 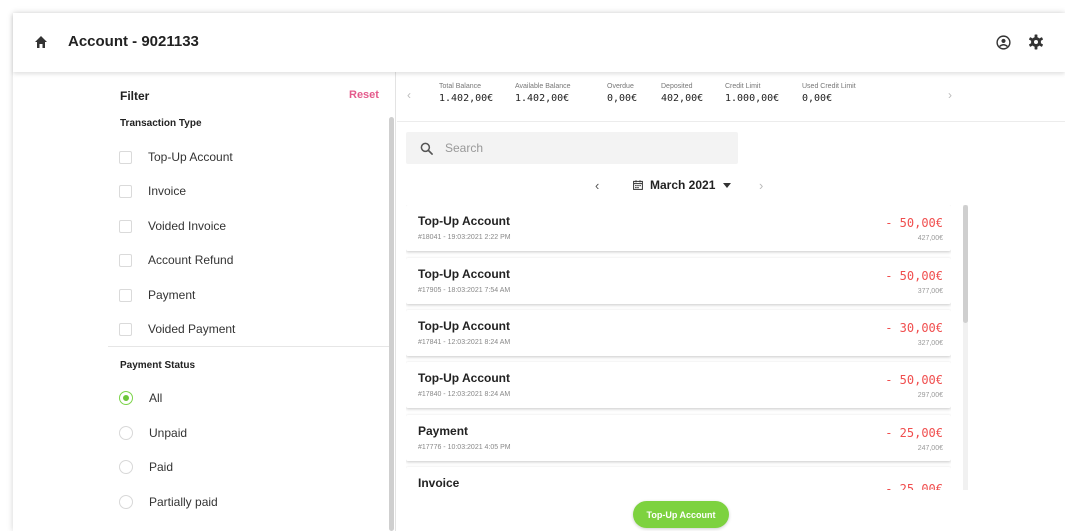 What do you see at coordinates (597, 185) in the screenshot?
I see `month-prev-arrow: ‹` at bounding box center [597, 185].